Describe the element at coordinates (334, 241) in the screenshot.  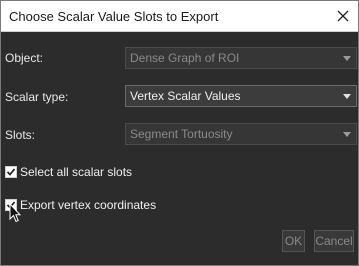
I see `cancel-button: Cancel` at that location.